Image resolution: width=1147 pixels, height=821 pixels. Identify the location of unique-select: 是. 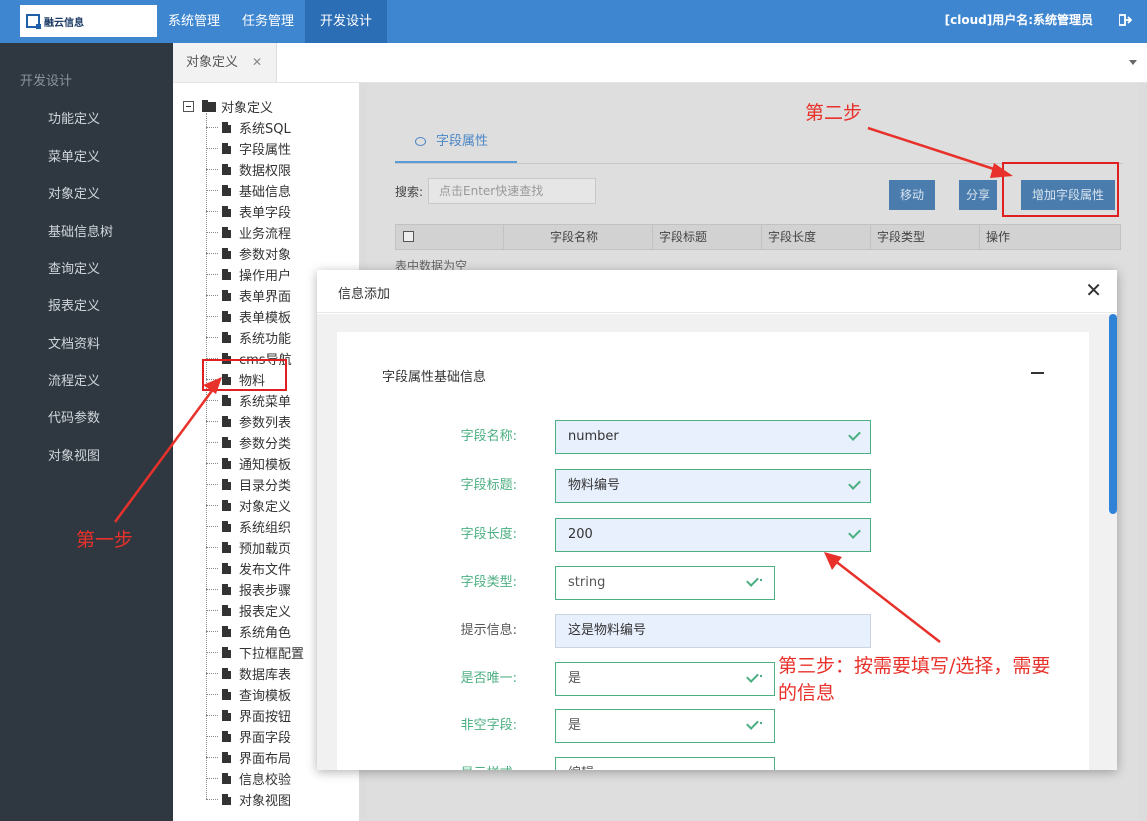
(665, 679).